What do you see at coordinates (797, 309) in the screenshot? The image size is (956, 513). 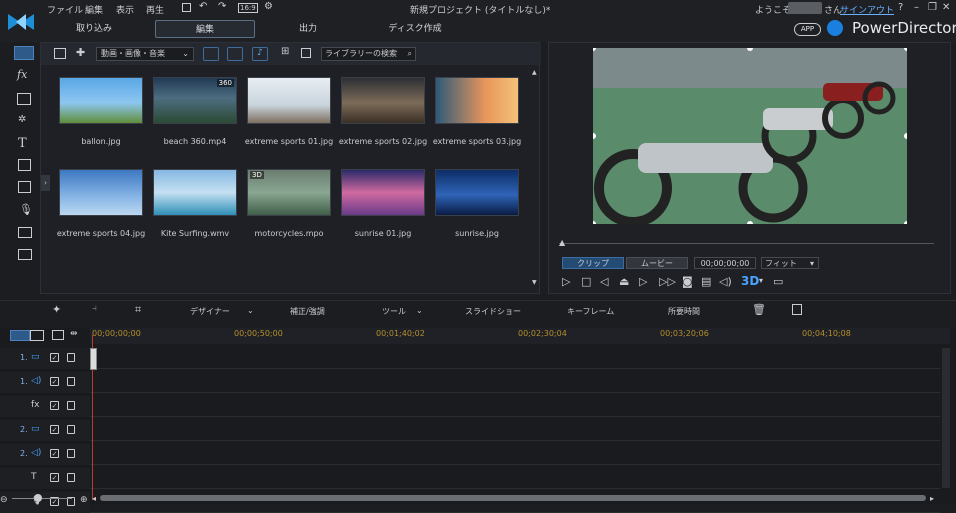 I see `export-icon` at bounding box center [797, 309].